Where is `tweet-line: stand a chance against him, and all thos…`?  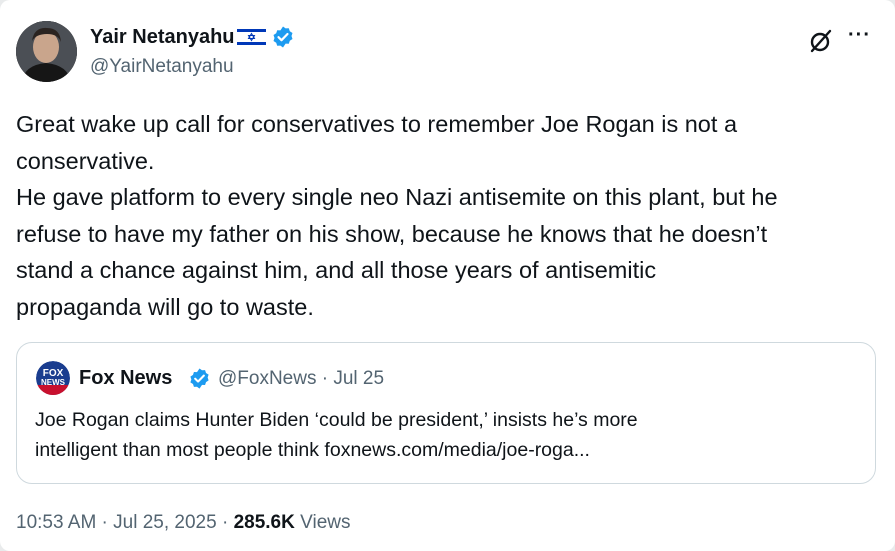
tweet-line: stand a chance against him, and all thos… is located at coordinates (336, 270).